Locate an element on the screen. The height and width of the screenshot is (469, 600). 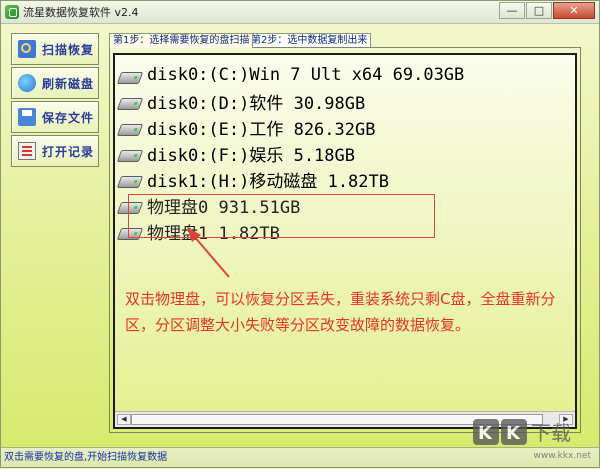
open-log-label: 打开记录 is located at coordinates (68, 151).